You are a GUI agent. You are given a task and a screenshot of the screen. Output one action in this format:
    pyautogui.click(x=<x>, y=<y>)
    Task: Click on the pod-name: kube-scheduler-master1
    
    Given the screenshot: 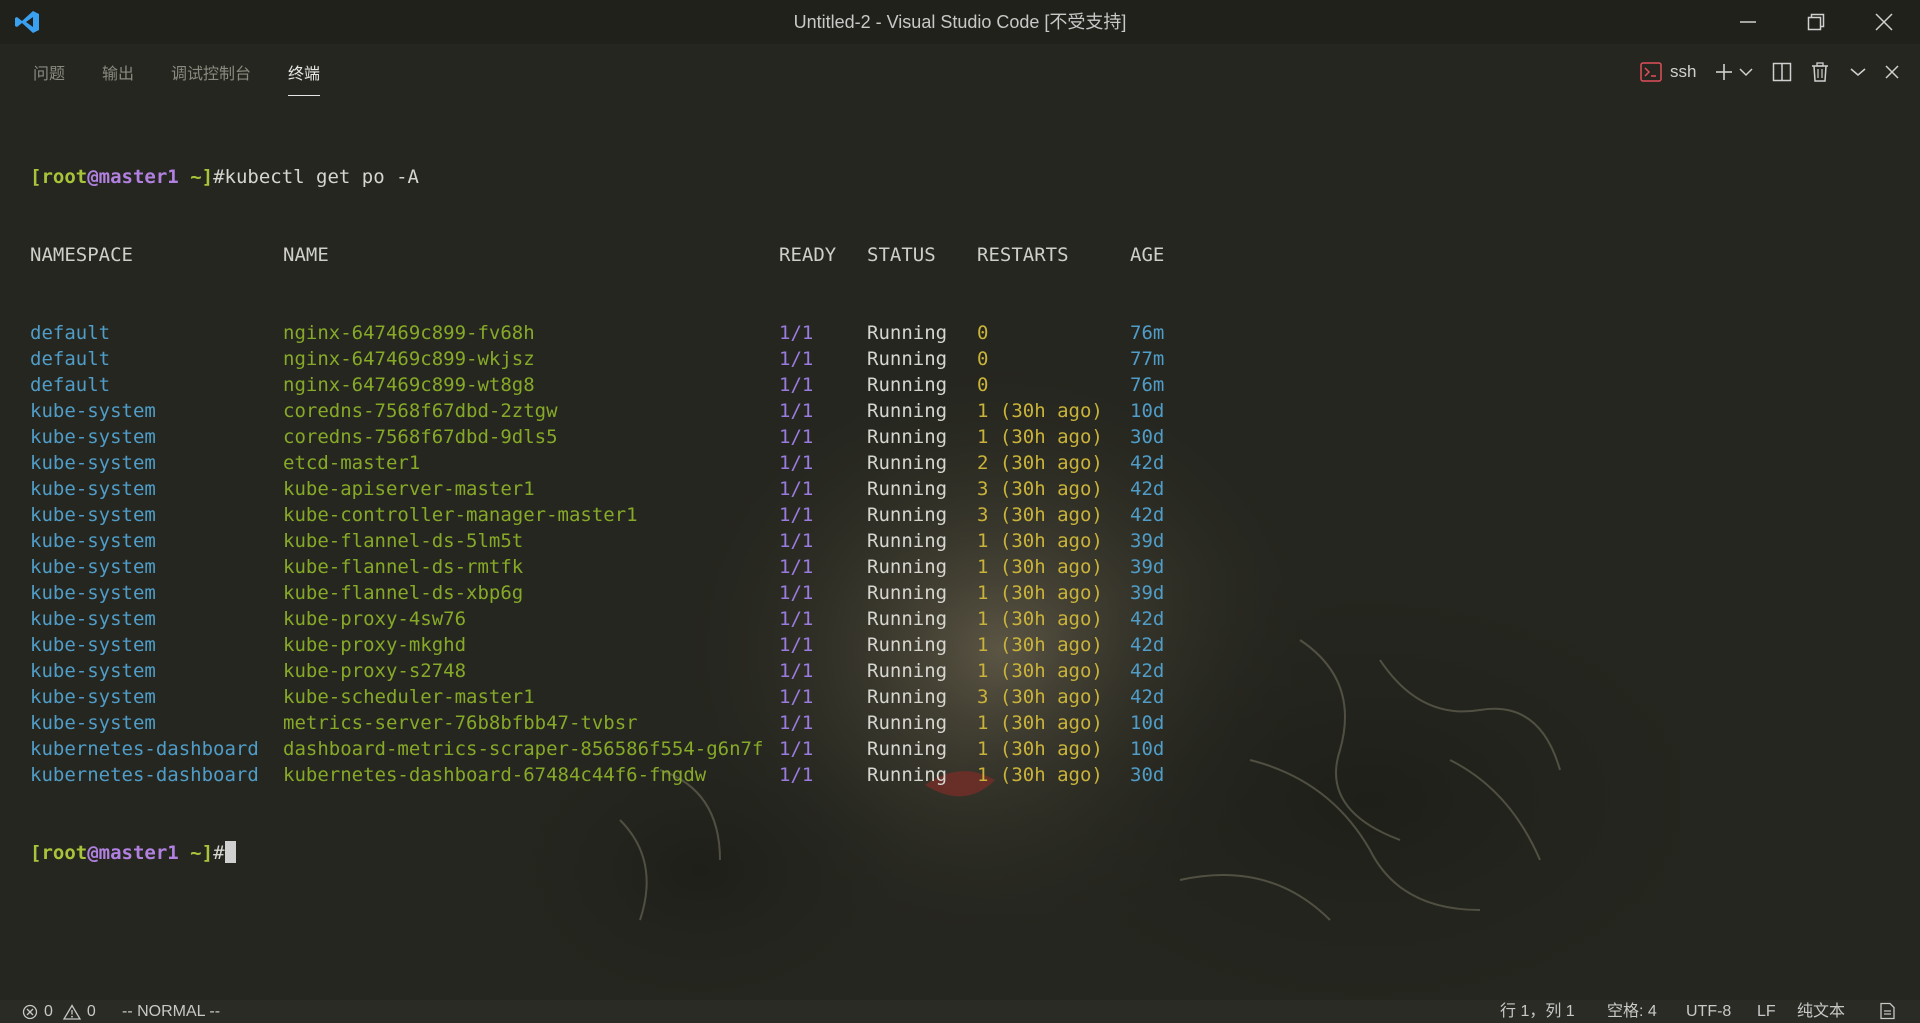 What is the action you would take?
    pyautogui.click(x=409, y=697)
    